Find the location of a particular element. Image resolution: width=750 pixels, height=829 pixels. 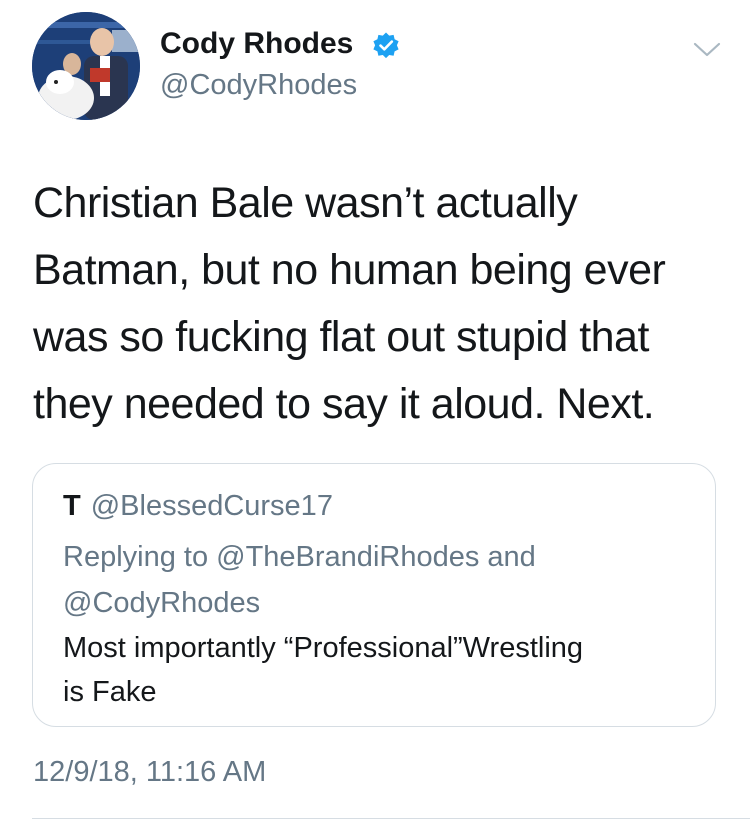

timestamp: 12/9/18, 11:16 AM is located at coordinates (149, 772).